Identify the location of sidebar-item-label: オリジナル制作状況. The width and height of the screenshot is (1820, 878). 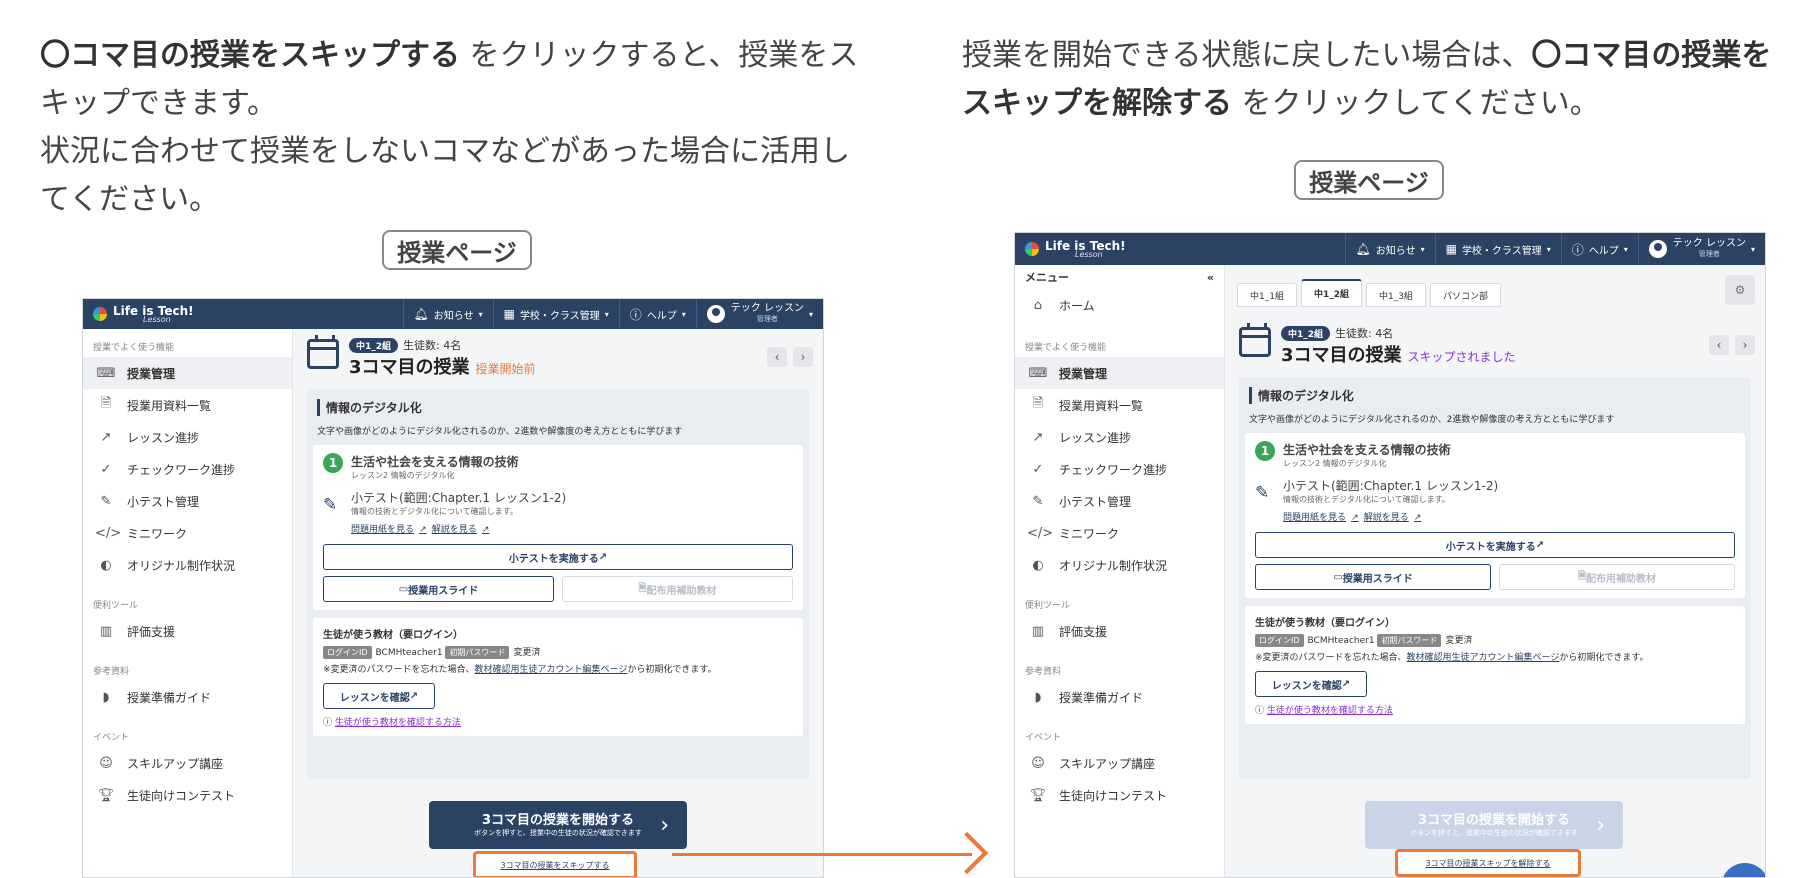
(181, 565).